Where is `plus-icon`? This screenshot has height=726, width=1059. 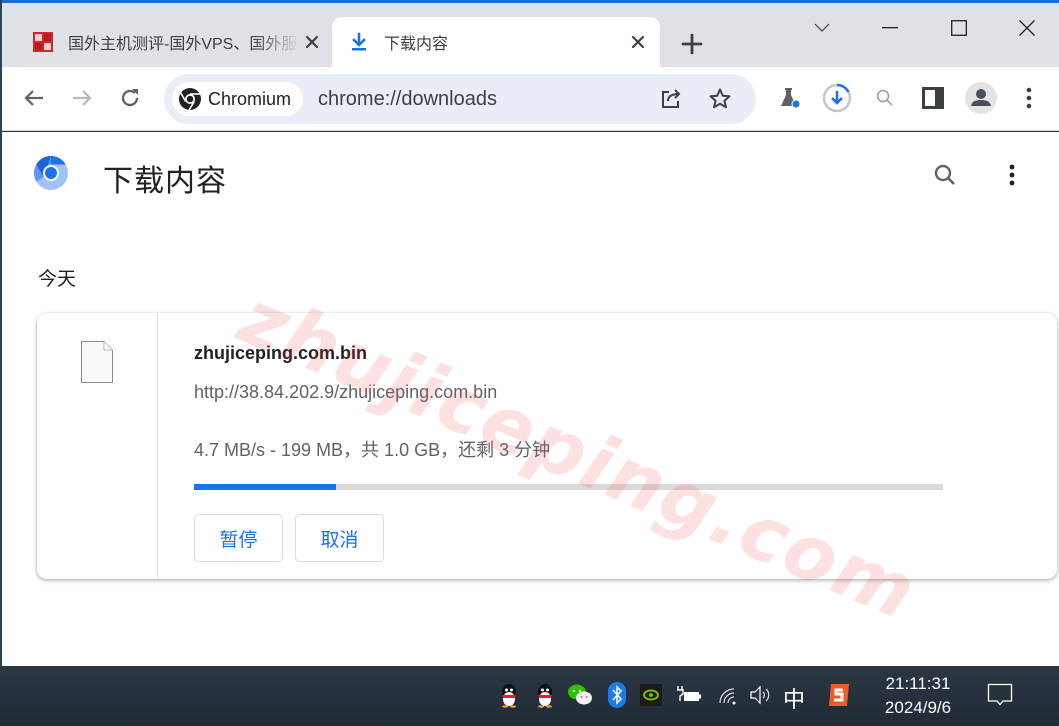 plus-icon is located at coordinates (692, 44).